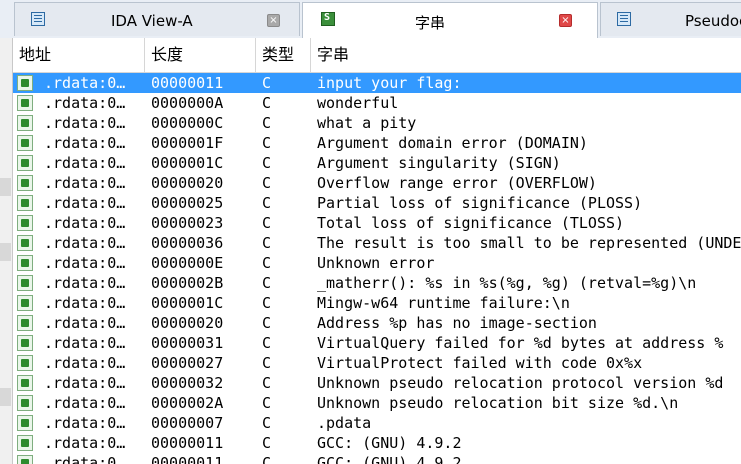 Image resolution: width=741 pixels, height=464 pixels. I want to click on length-cell: 00000025, so click(187, 203).